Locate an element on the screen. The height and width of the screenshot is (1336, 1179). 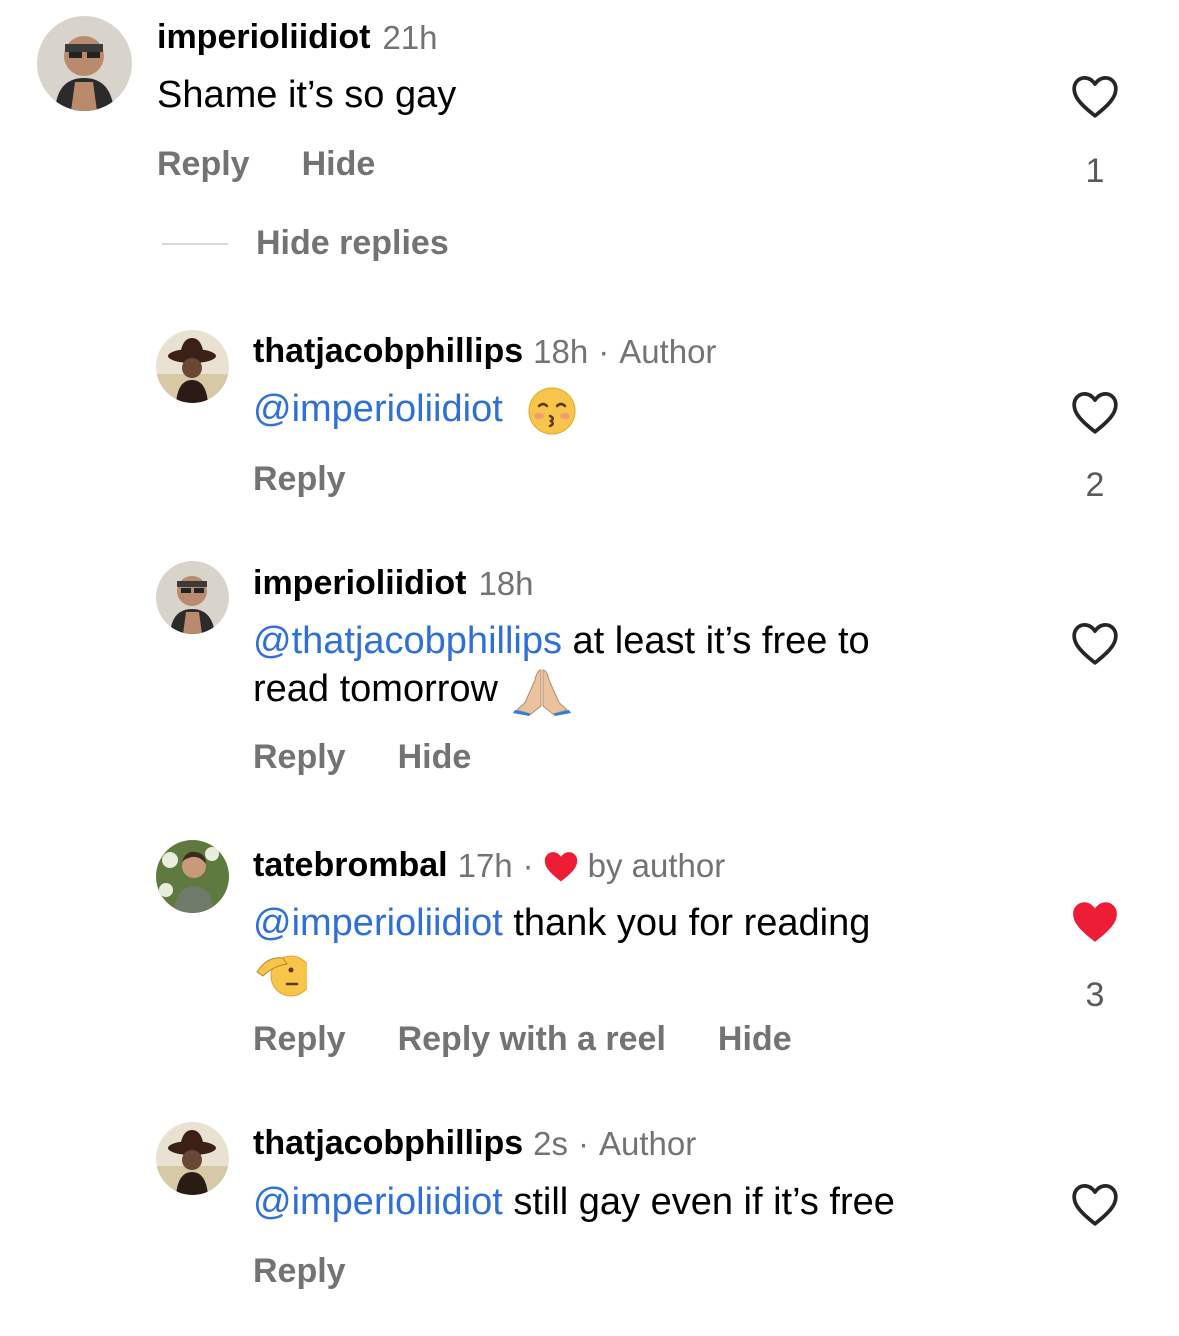
comment-time: 21h is located at coordinates (410, 37).